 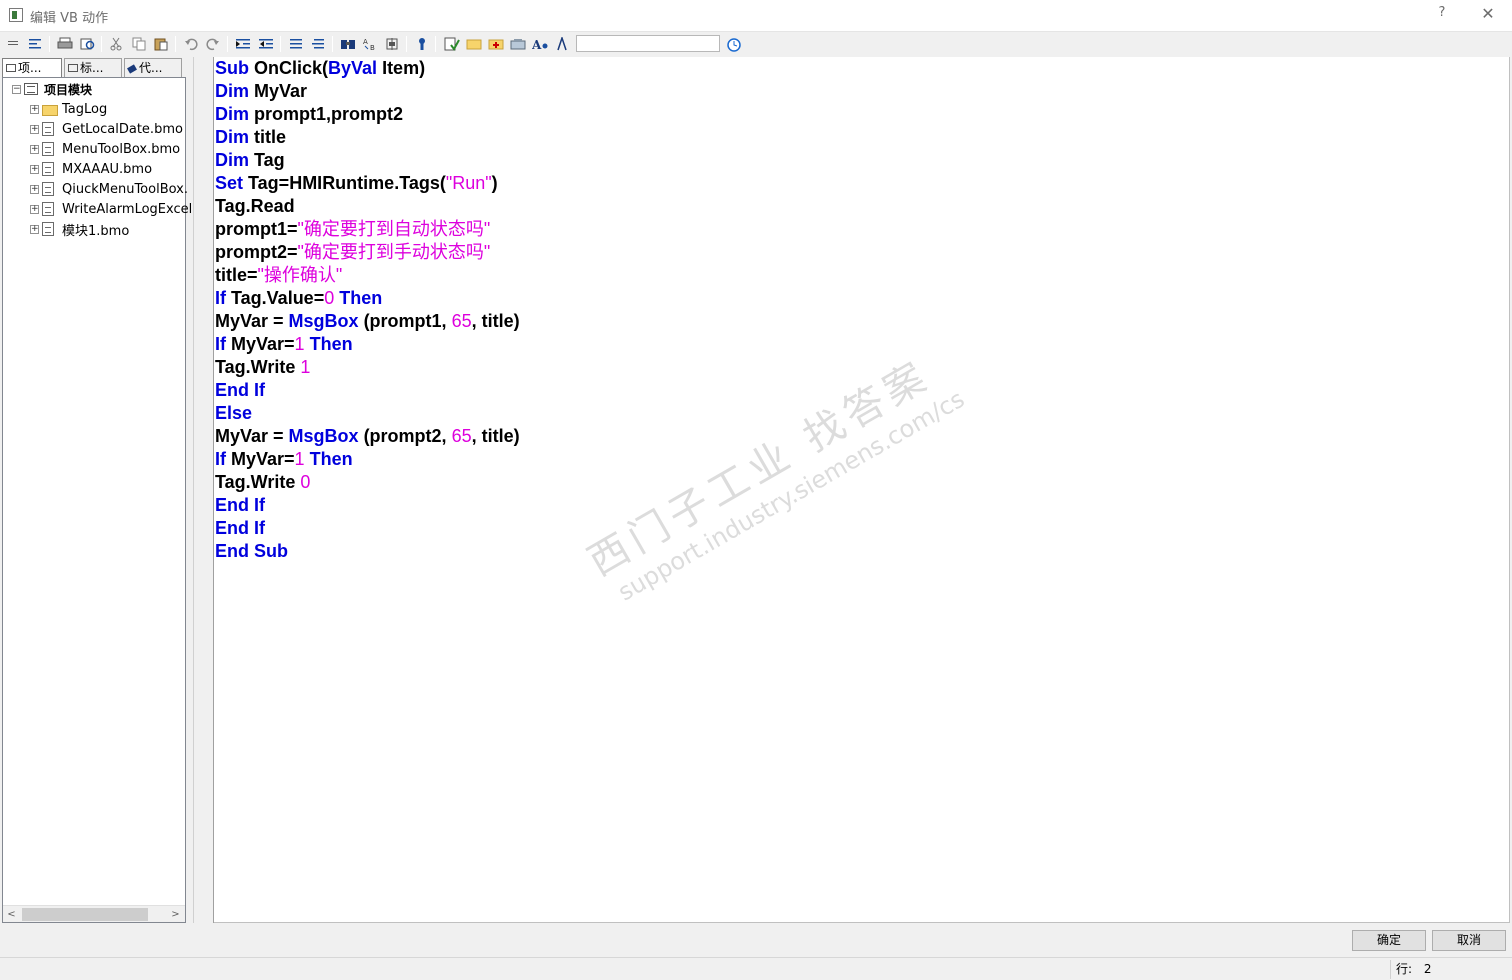 I want to click on code-token: 65, so click(x=461, y=321).